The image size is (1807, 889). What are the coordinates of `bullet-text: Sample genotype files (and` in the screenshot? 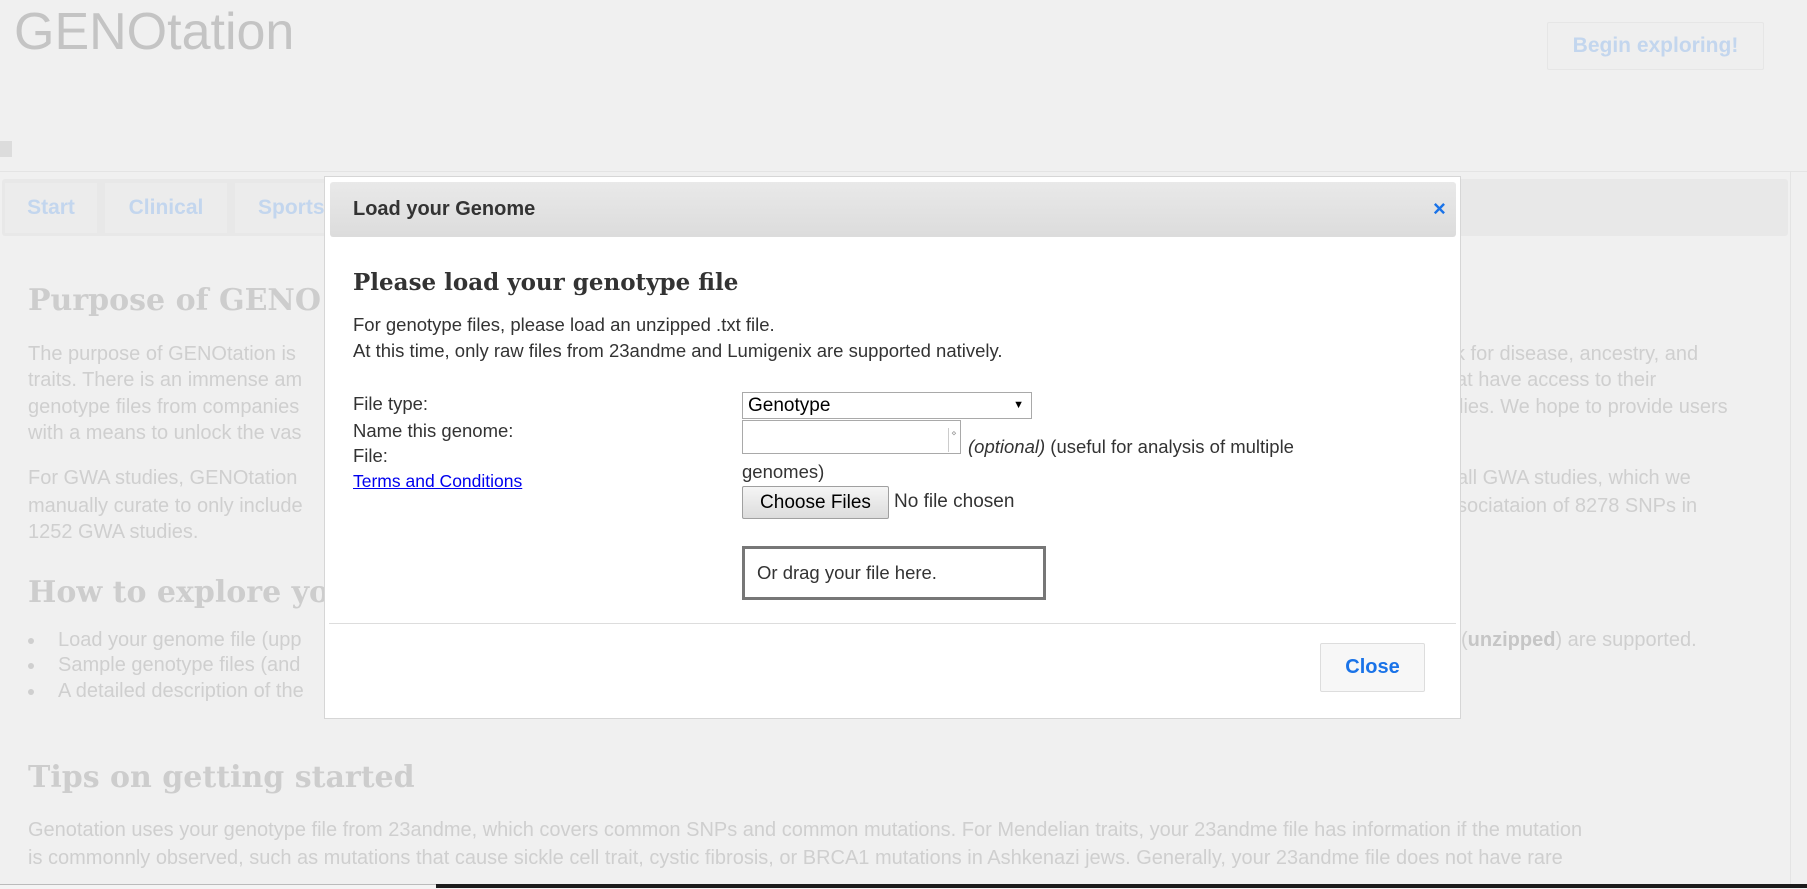 It's located at (179, 665).